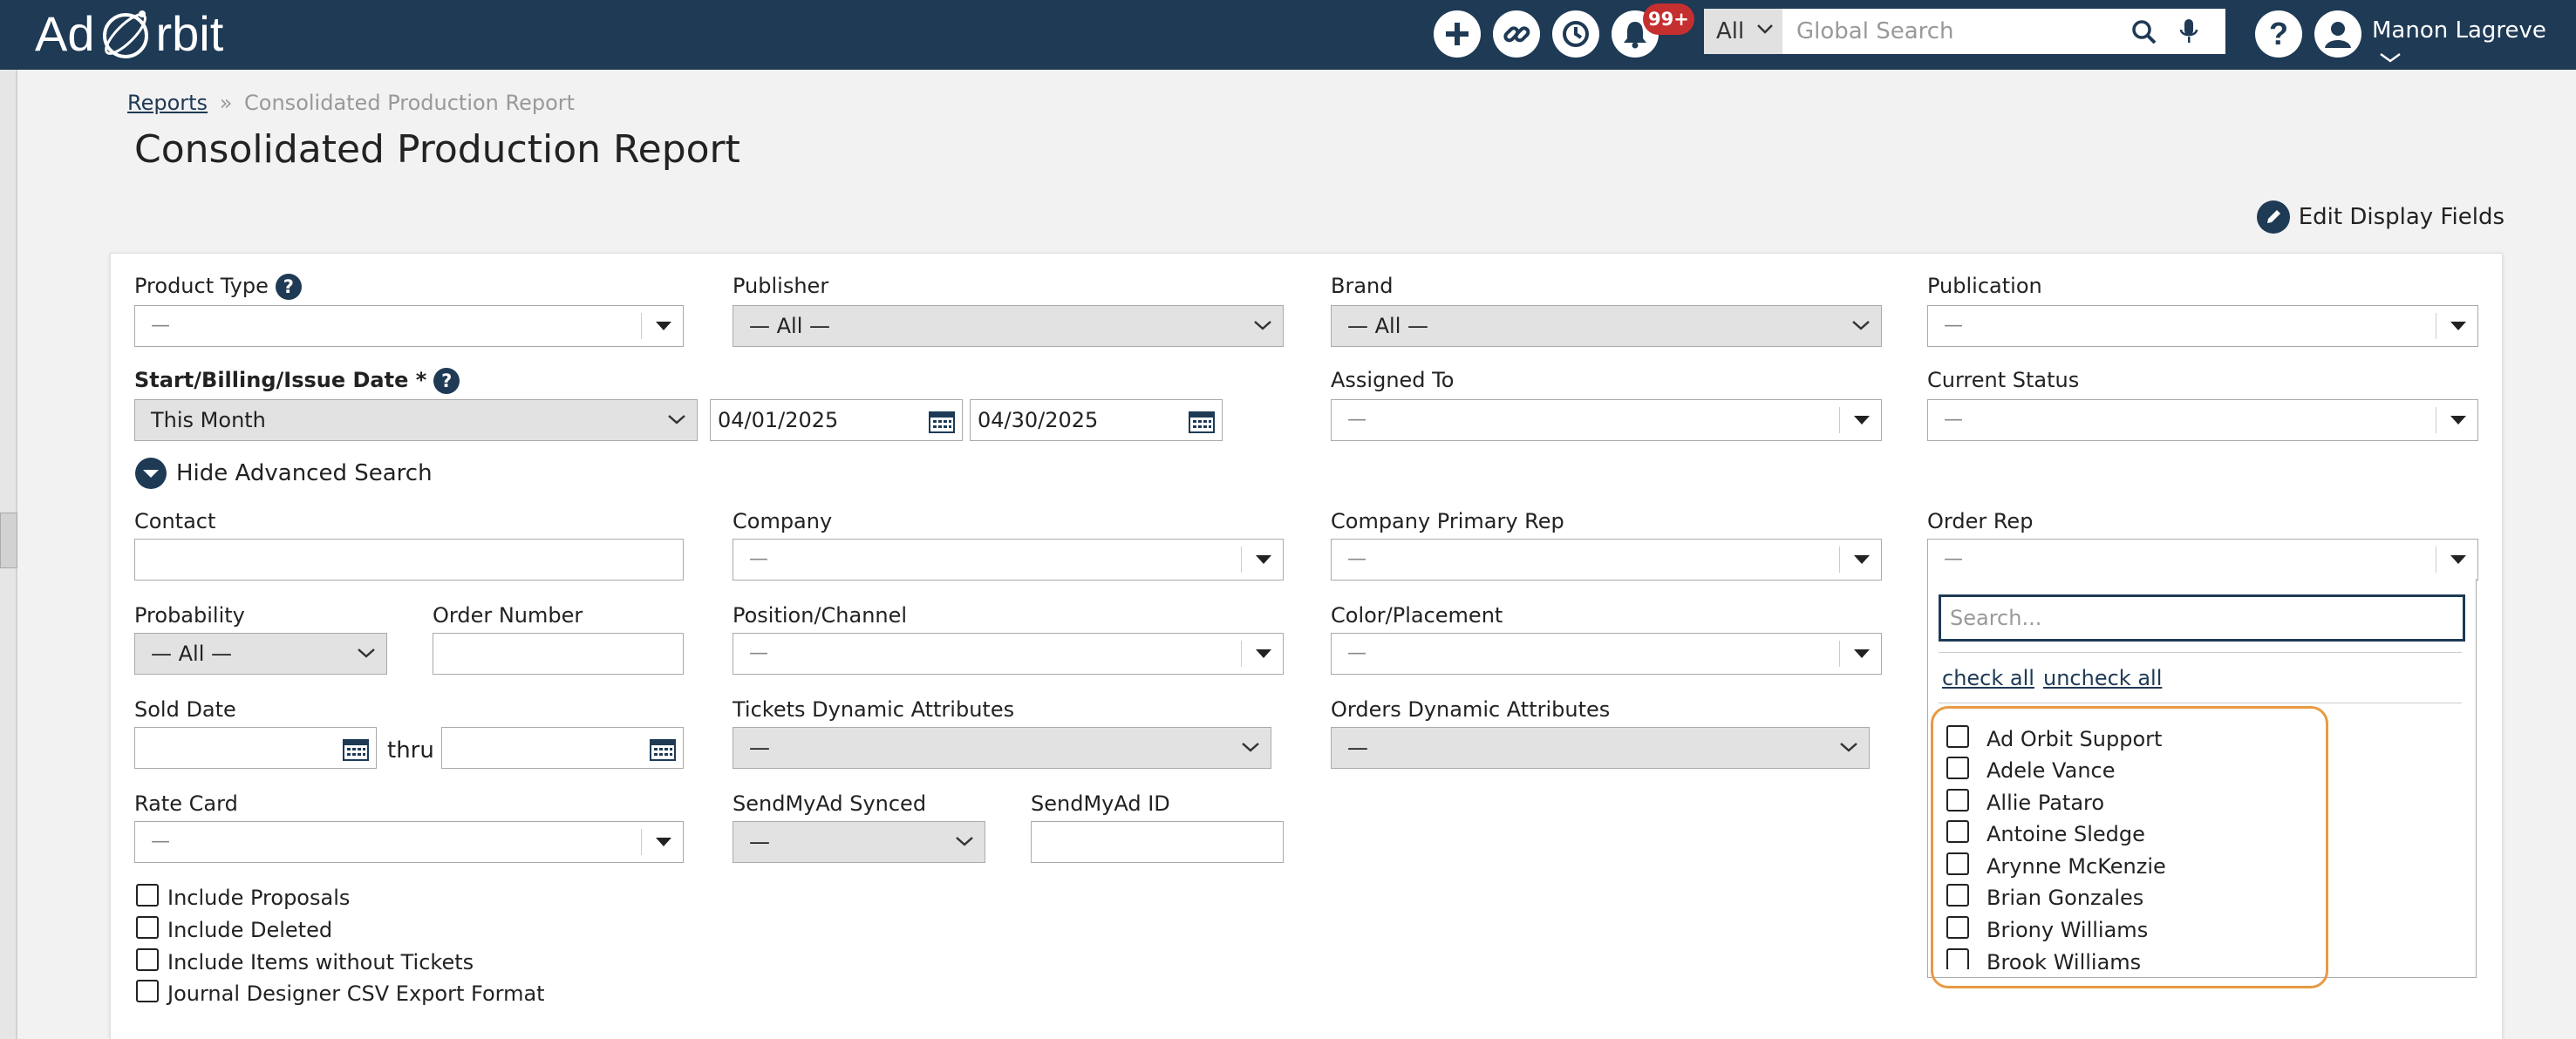  I want to click on help-icon: ?, so click(2279, 34).